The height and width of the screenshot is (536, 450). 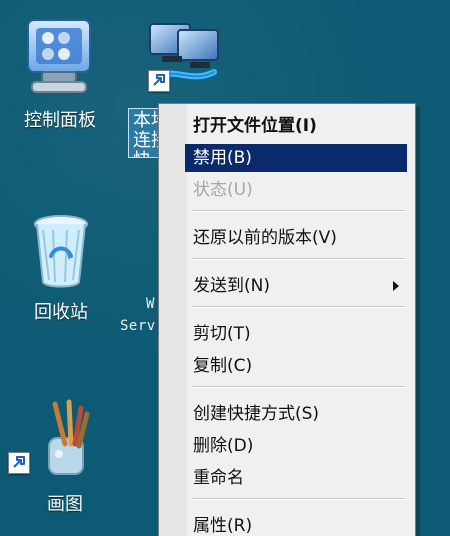 I want to click on desktop-icon-control-panel: 控制面板, so click(x=60, y=72).